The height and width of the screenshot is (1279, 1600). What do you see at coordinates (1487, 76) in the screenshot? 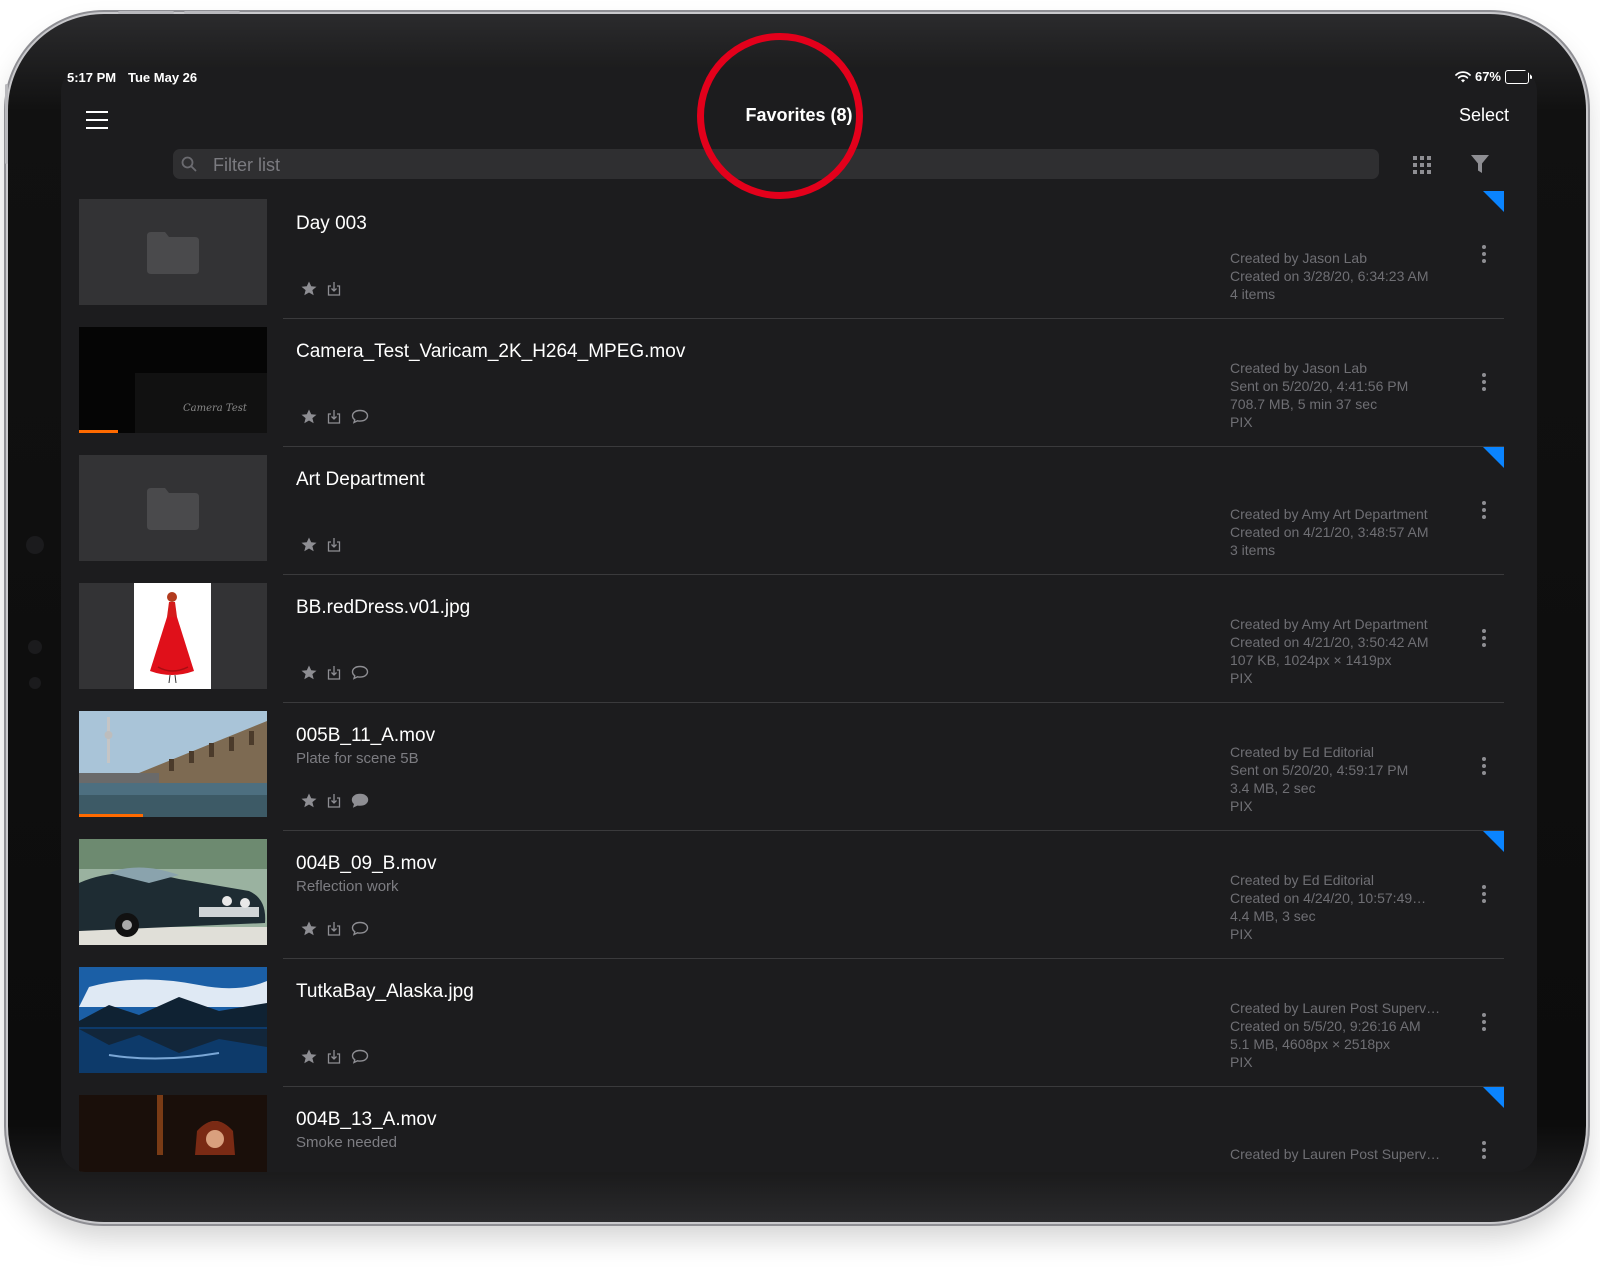
I see `battery-percent: 67%` at bounding box center [1487, 76].